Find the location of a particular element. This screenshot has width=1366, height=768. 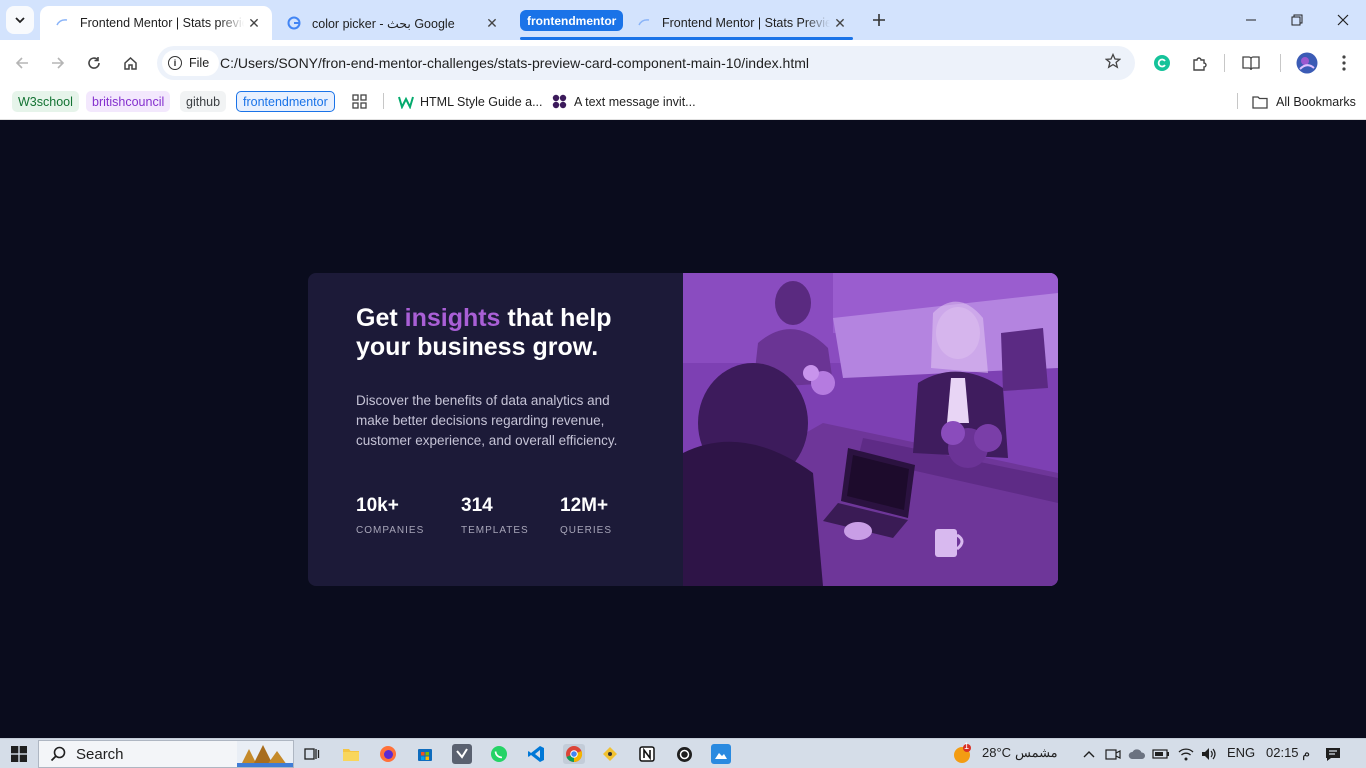

tab-search-button is located at coordinates (20, 20).